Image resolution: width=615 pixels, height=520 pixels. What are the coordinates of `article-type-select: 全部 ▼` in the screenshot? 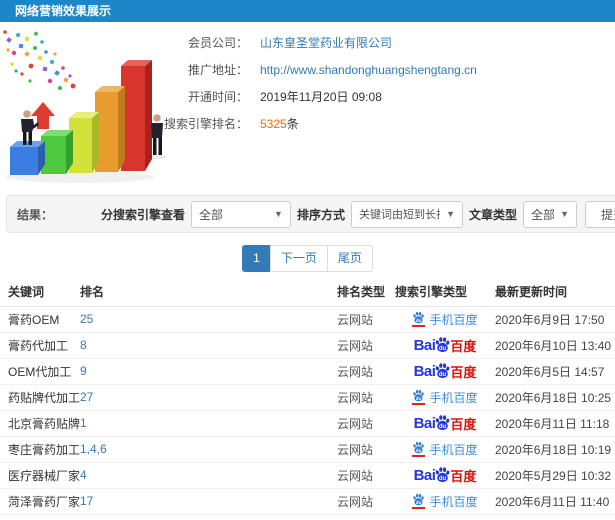 It's located at (550, 214).